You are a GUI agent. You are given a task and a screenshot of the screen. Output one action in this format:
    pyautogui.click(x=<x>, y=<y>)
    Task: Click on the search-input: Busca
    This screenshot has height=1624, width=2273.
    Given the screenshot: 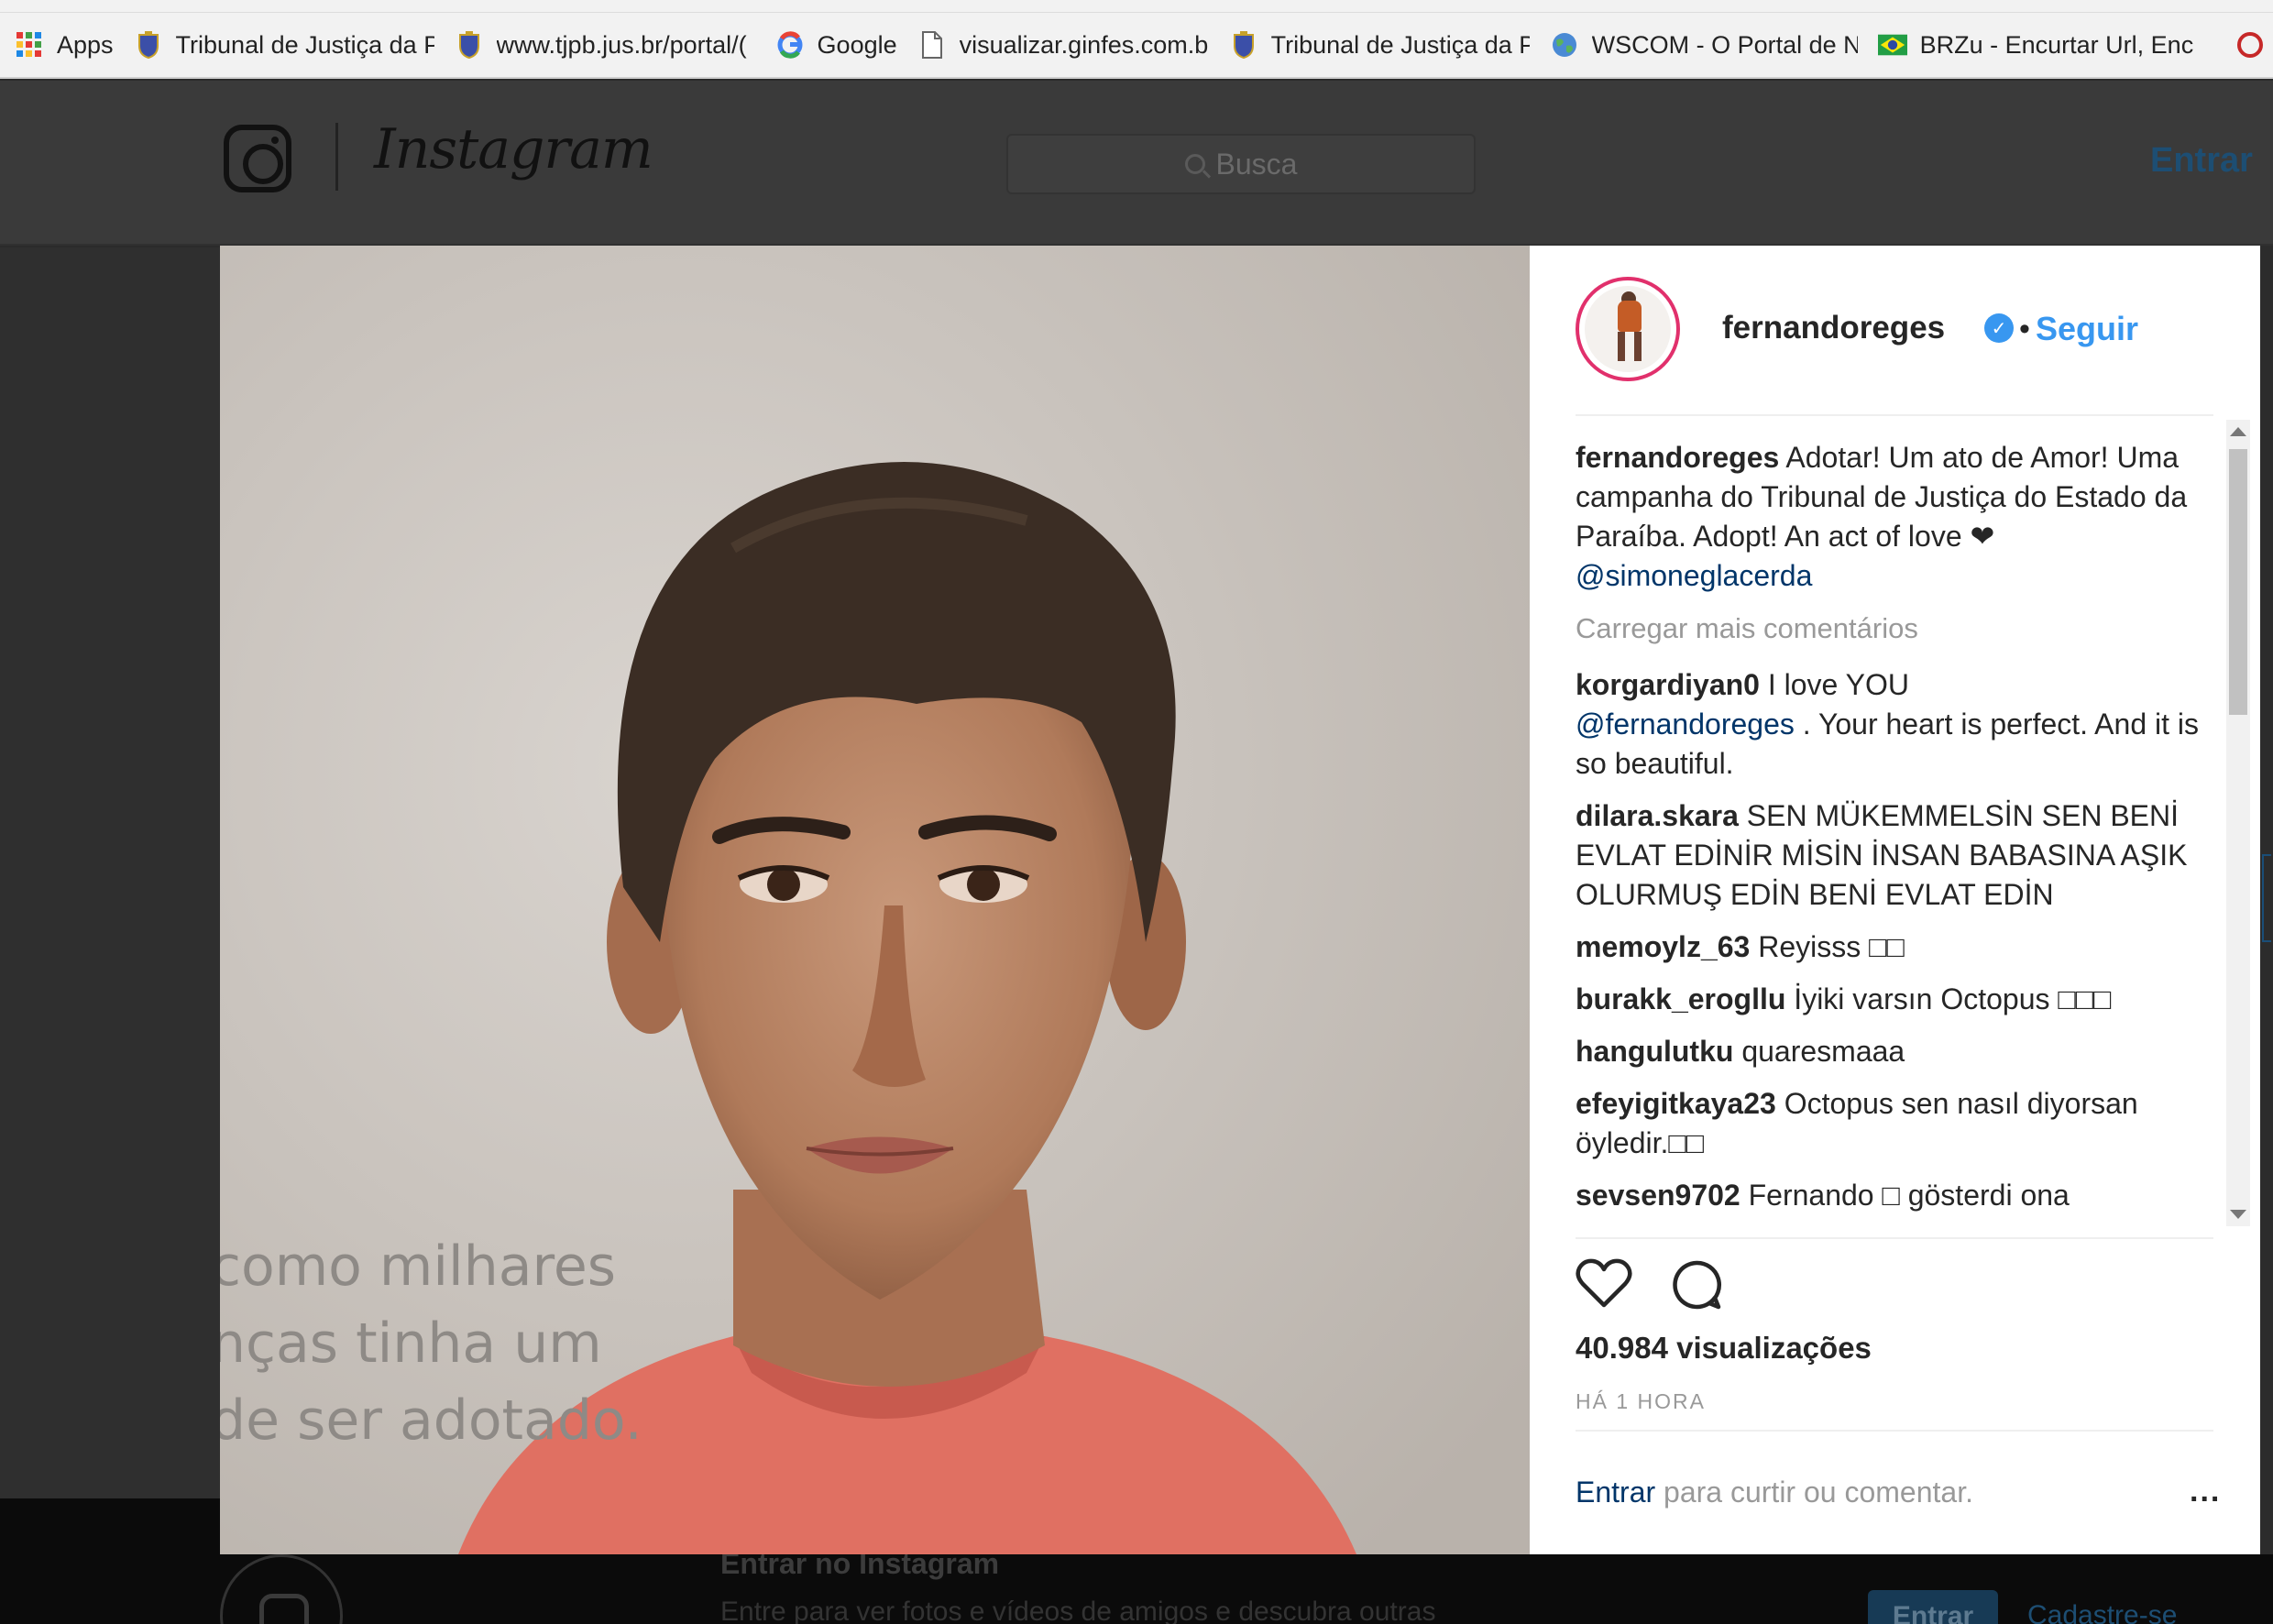 What is the action you would take?
    pyautogui.click(x=1241, y=164)
    